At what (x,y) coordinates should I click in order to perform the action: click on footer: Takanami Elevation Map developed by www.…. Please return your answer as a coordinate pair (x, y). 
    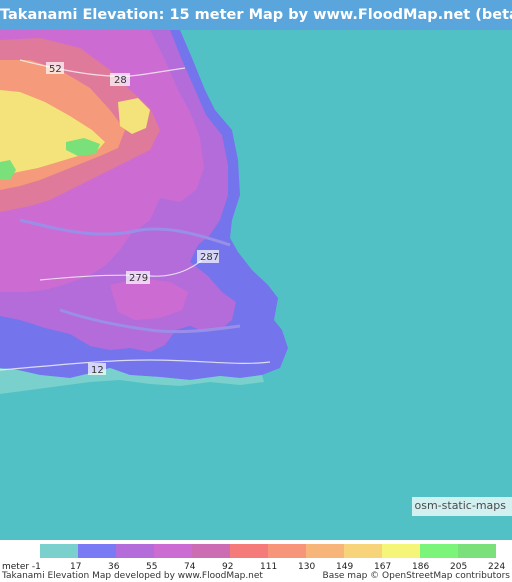
    Looking at the image, I should click on (256, 576).